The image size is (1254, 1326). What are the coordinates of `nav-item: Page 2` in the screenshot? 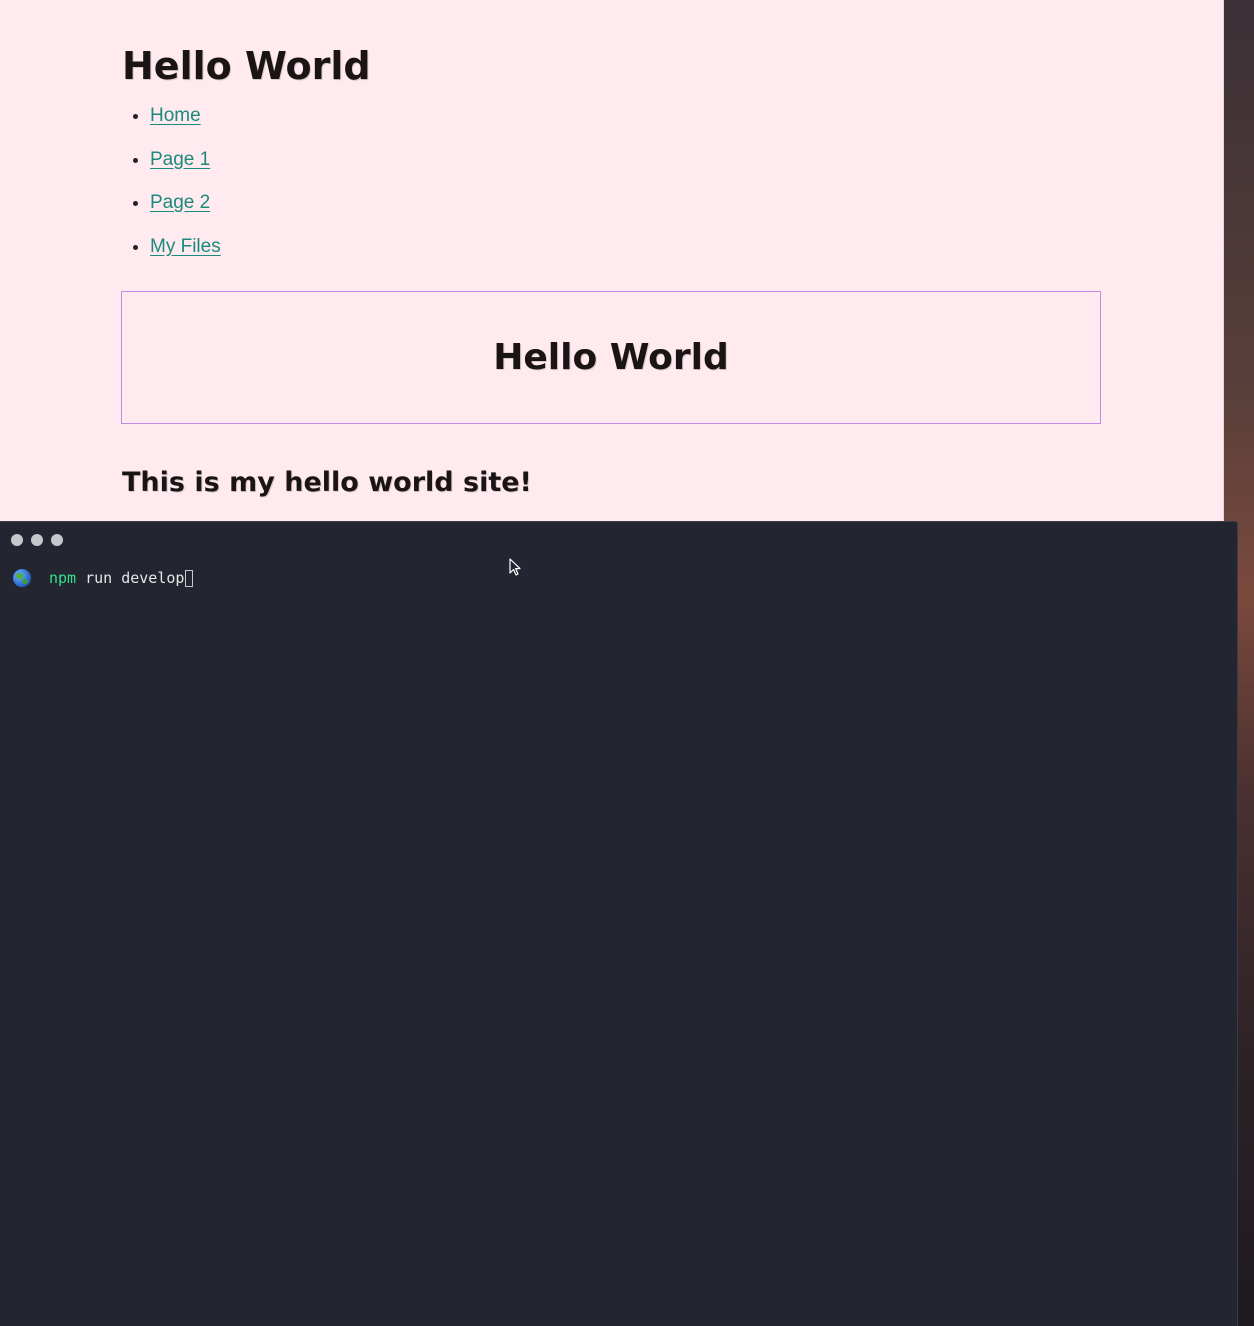 It's located at (185, 207).